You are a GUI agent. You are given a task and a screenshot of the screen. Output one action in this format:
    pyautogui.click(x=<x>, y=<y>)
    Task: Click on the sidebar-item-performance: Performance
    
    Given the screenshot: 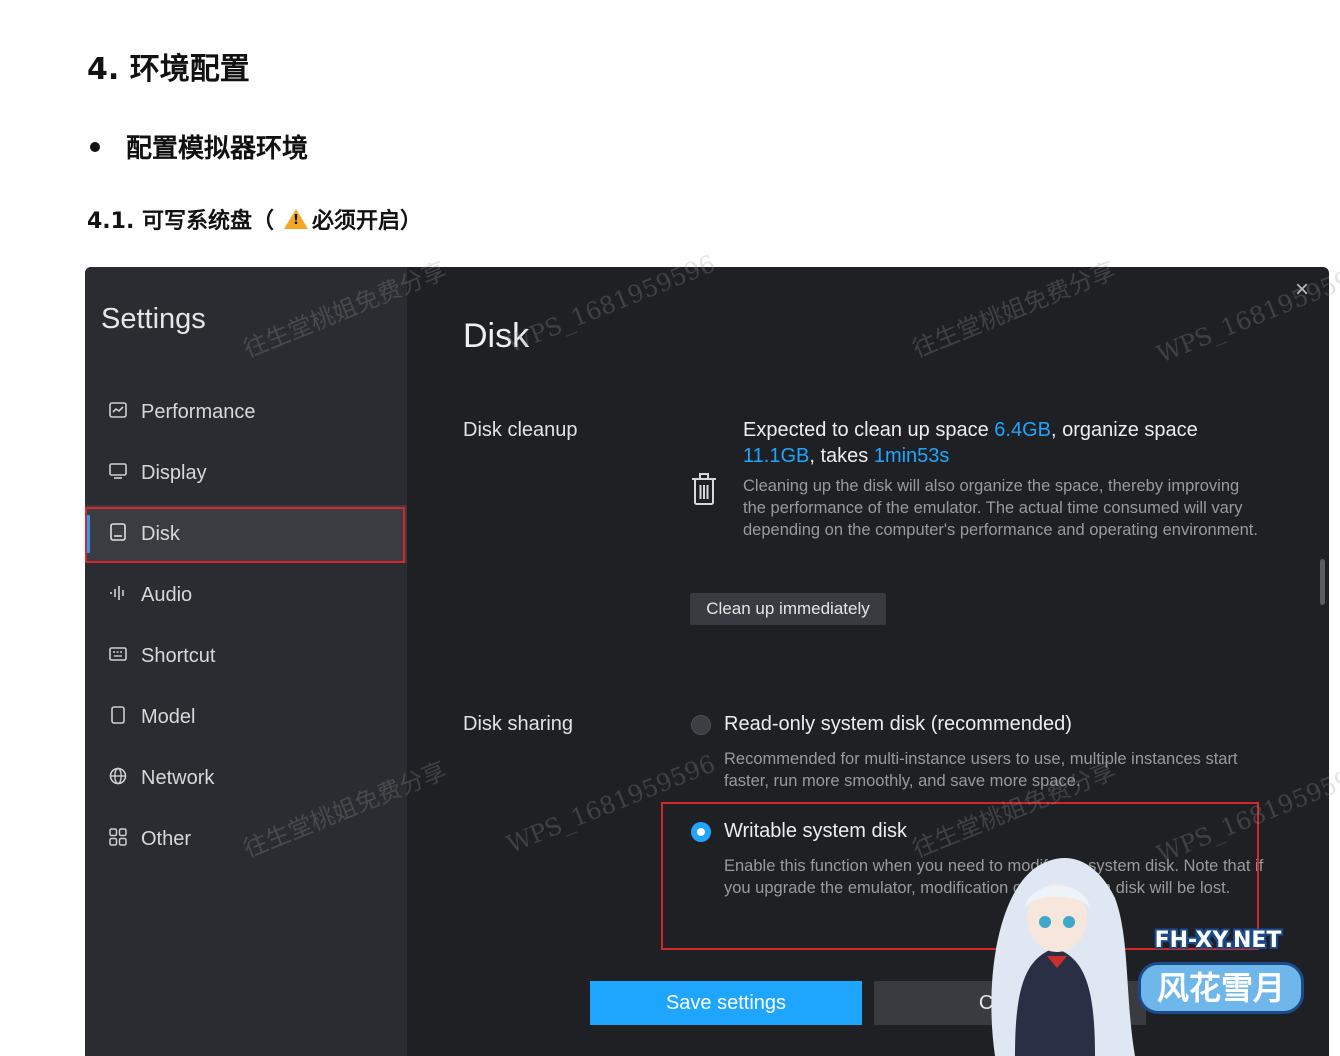 What is the action you would take?
    pyautogui.click(x=246, y=412)
    